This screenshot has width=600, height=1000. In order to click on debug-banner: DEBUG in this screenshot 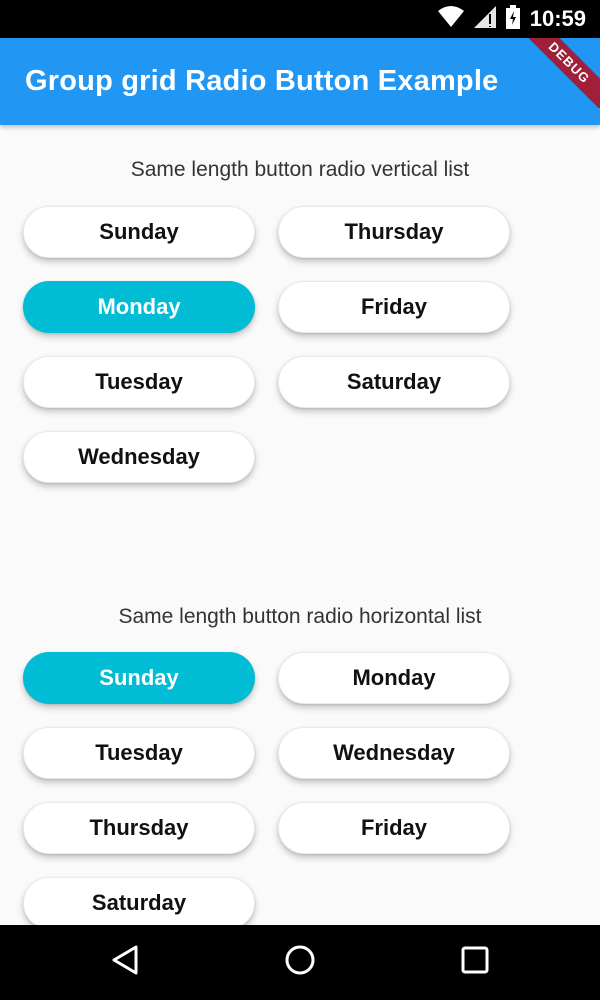, I will do `click(545, 73)`.